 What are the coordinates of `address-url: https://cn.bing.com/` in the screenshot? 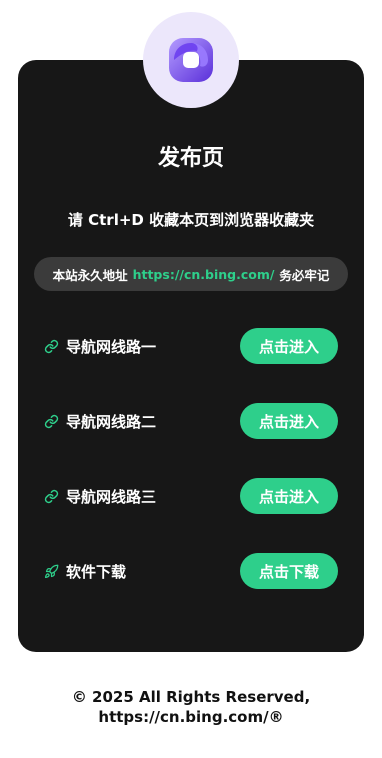 It's located at (204, 274).